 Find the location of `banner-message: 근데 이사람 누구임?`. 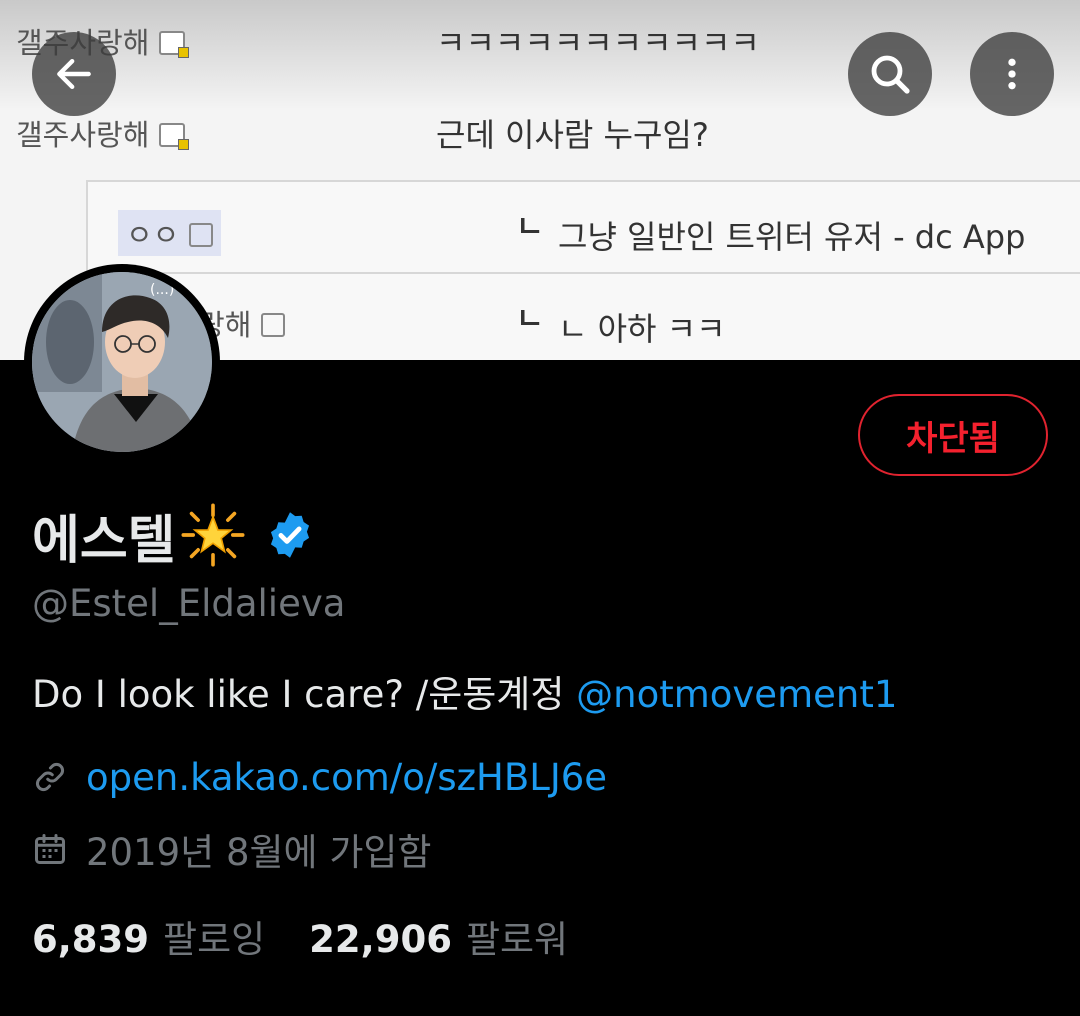

banner-message: 근데 이사람 누구임? is located at coordinates (572, 135).